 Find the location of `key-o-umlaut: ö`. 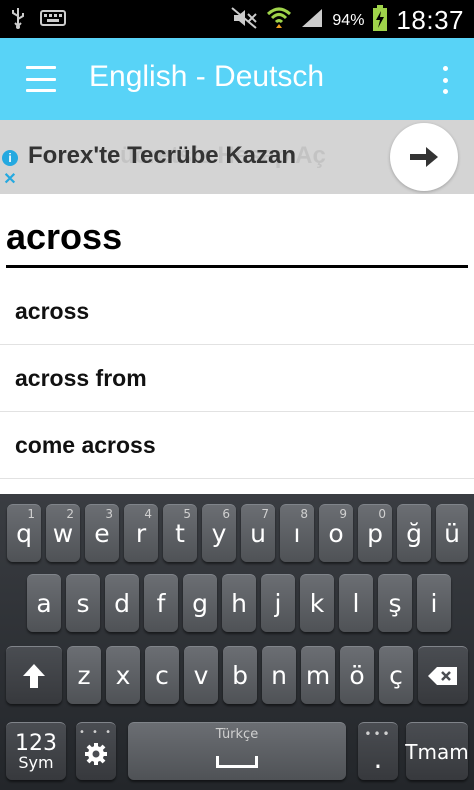

key-o-umlaut: ö is located at coordinates (357, 675).